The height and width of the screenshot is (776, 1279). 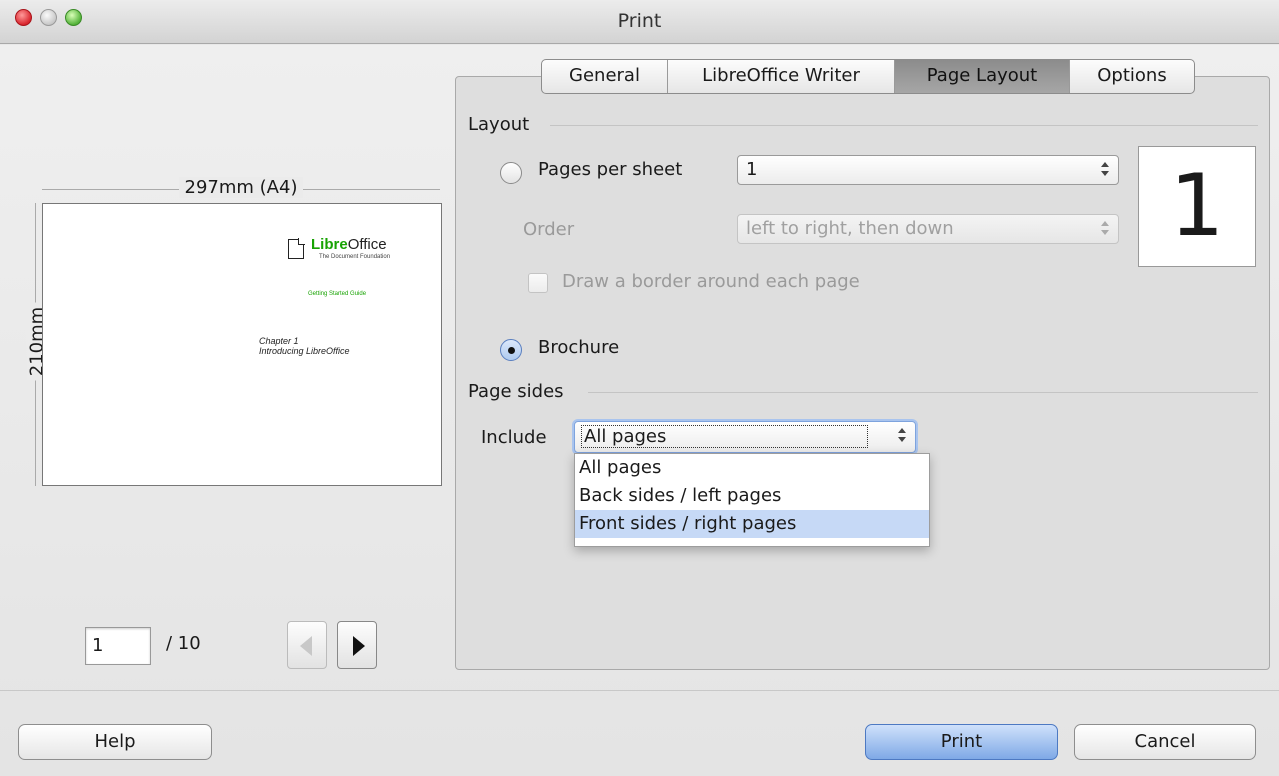 What do you see at coordinates (349, 244) in the screenshot?
I see `doc-brand: LibreOffice` at bounding box center [349, 244].